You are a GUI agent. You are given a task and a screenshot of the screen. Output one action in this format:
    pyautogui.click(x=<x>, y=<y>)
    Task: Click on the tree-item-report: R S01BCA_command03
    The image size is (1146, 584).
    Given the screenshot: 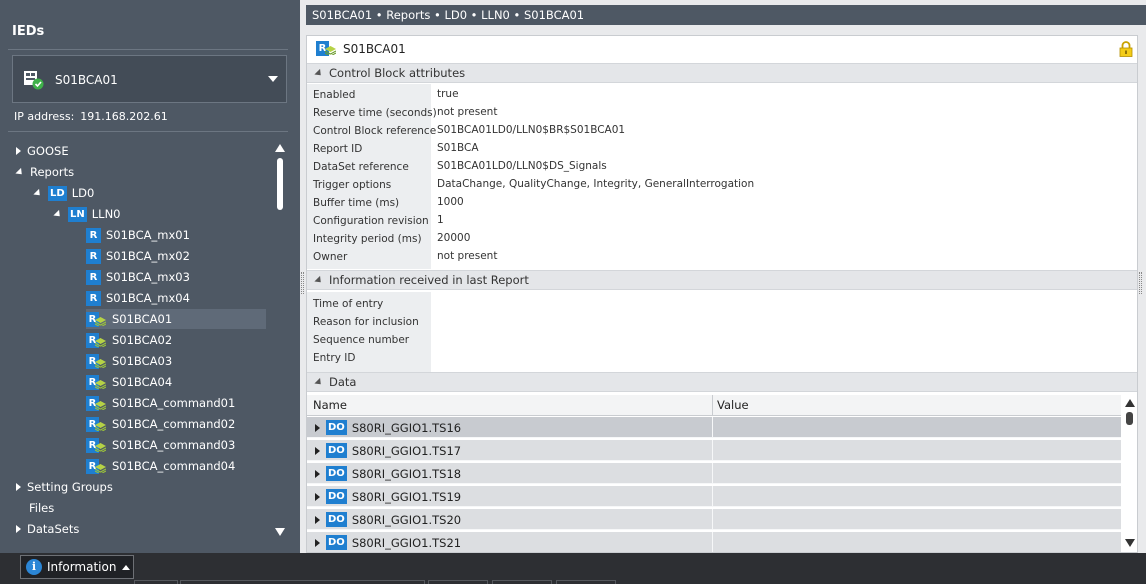 What is the action you would take?
    pyautogui.click(x=160, y=445)
    